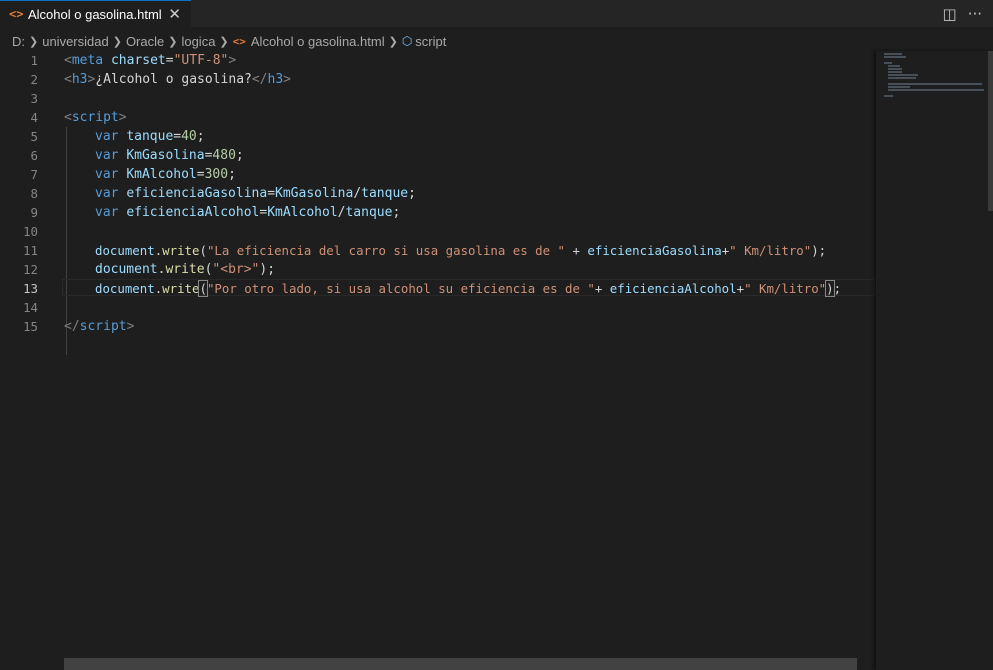 Image resolution: width=993 pixels, height=670 pixels. I want to click on matching-bracket: (, so click(203, 288).